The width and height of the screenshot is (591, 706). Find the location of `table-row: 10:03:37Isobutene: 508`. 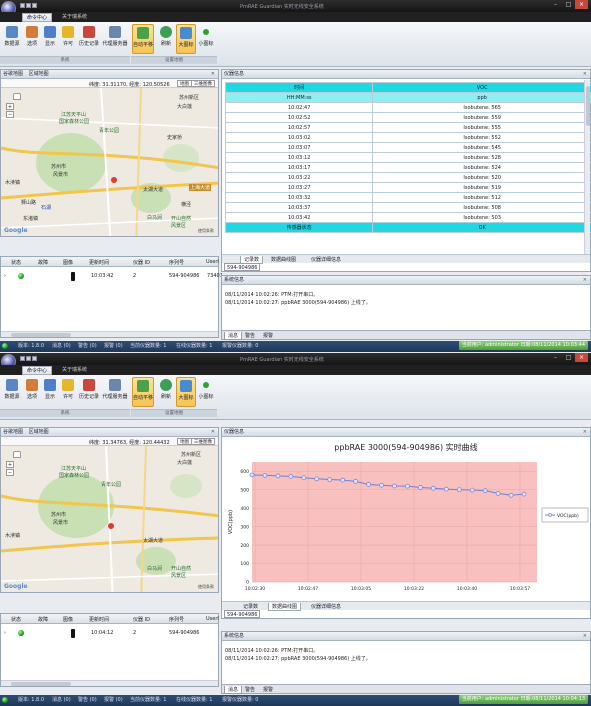

table-row: 10:03:37Isobutene: 508 is located at coordinates (408, 208).